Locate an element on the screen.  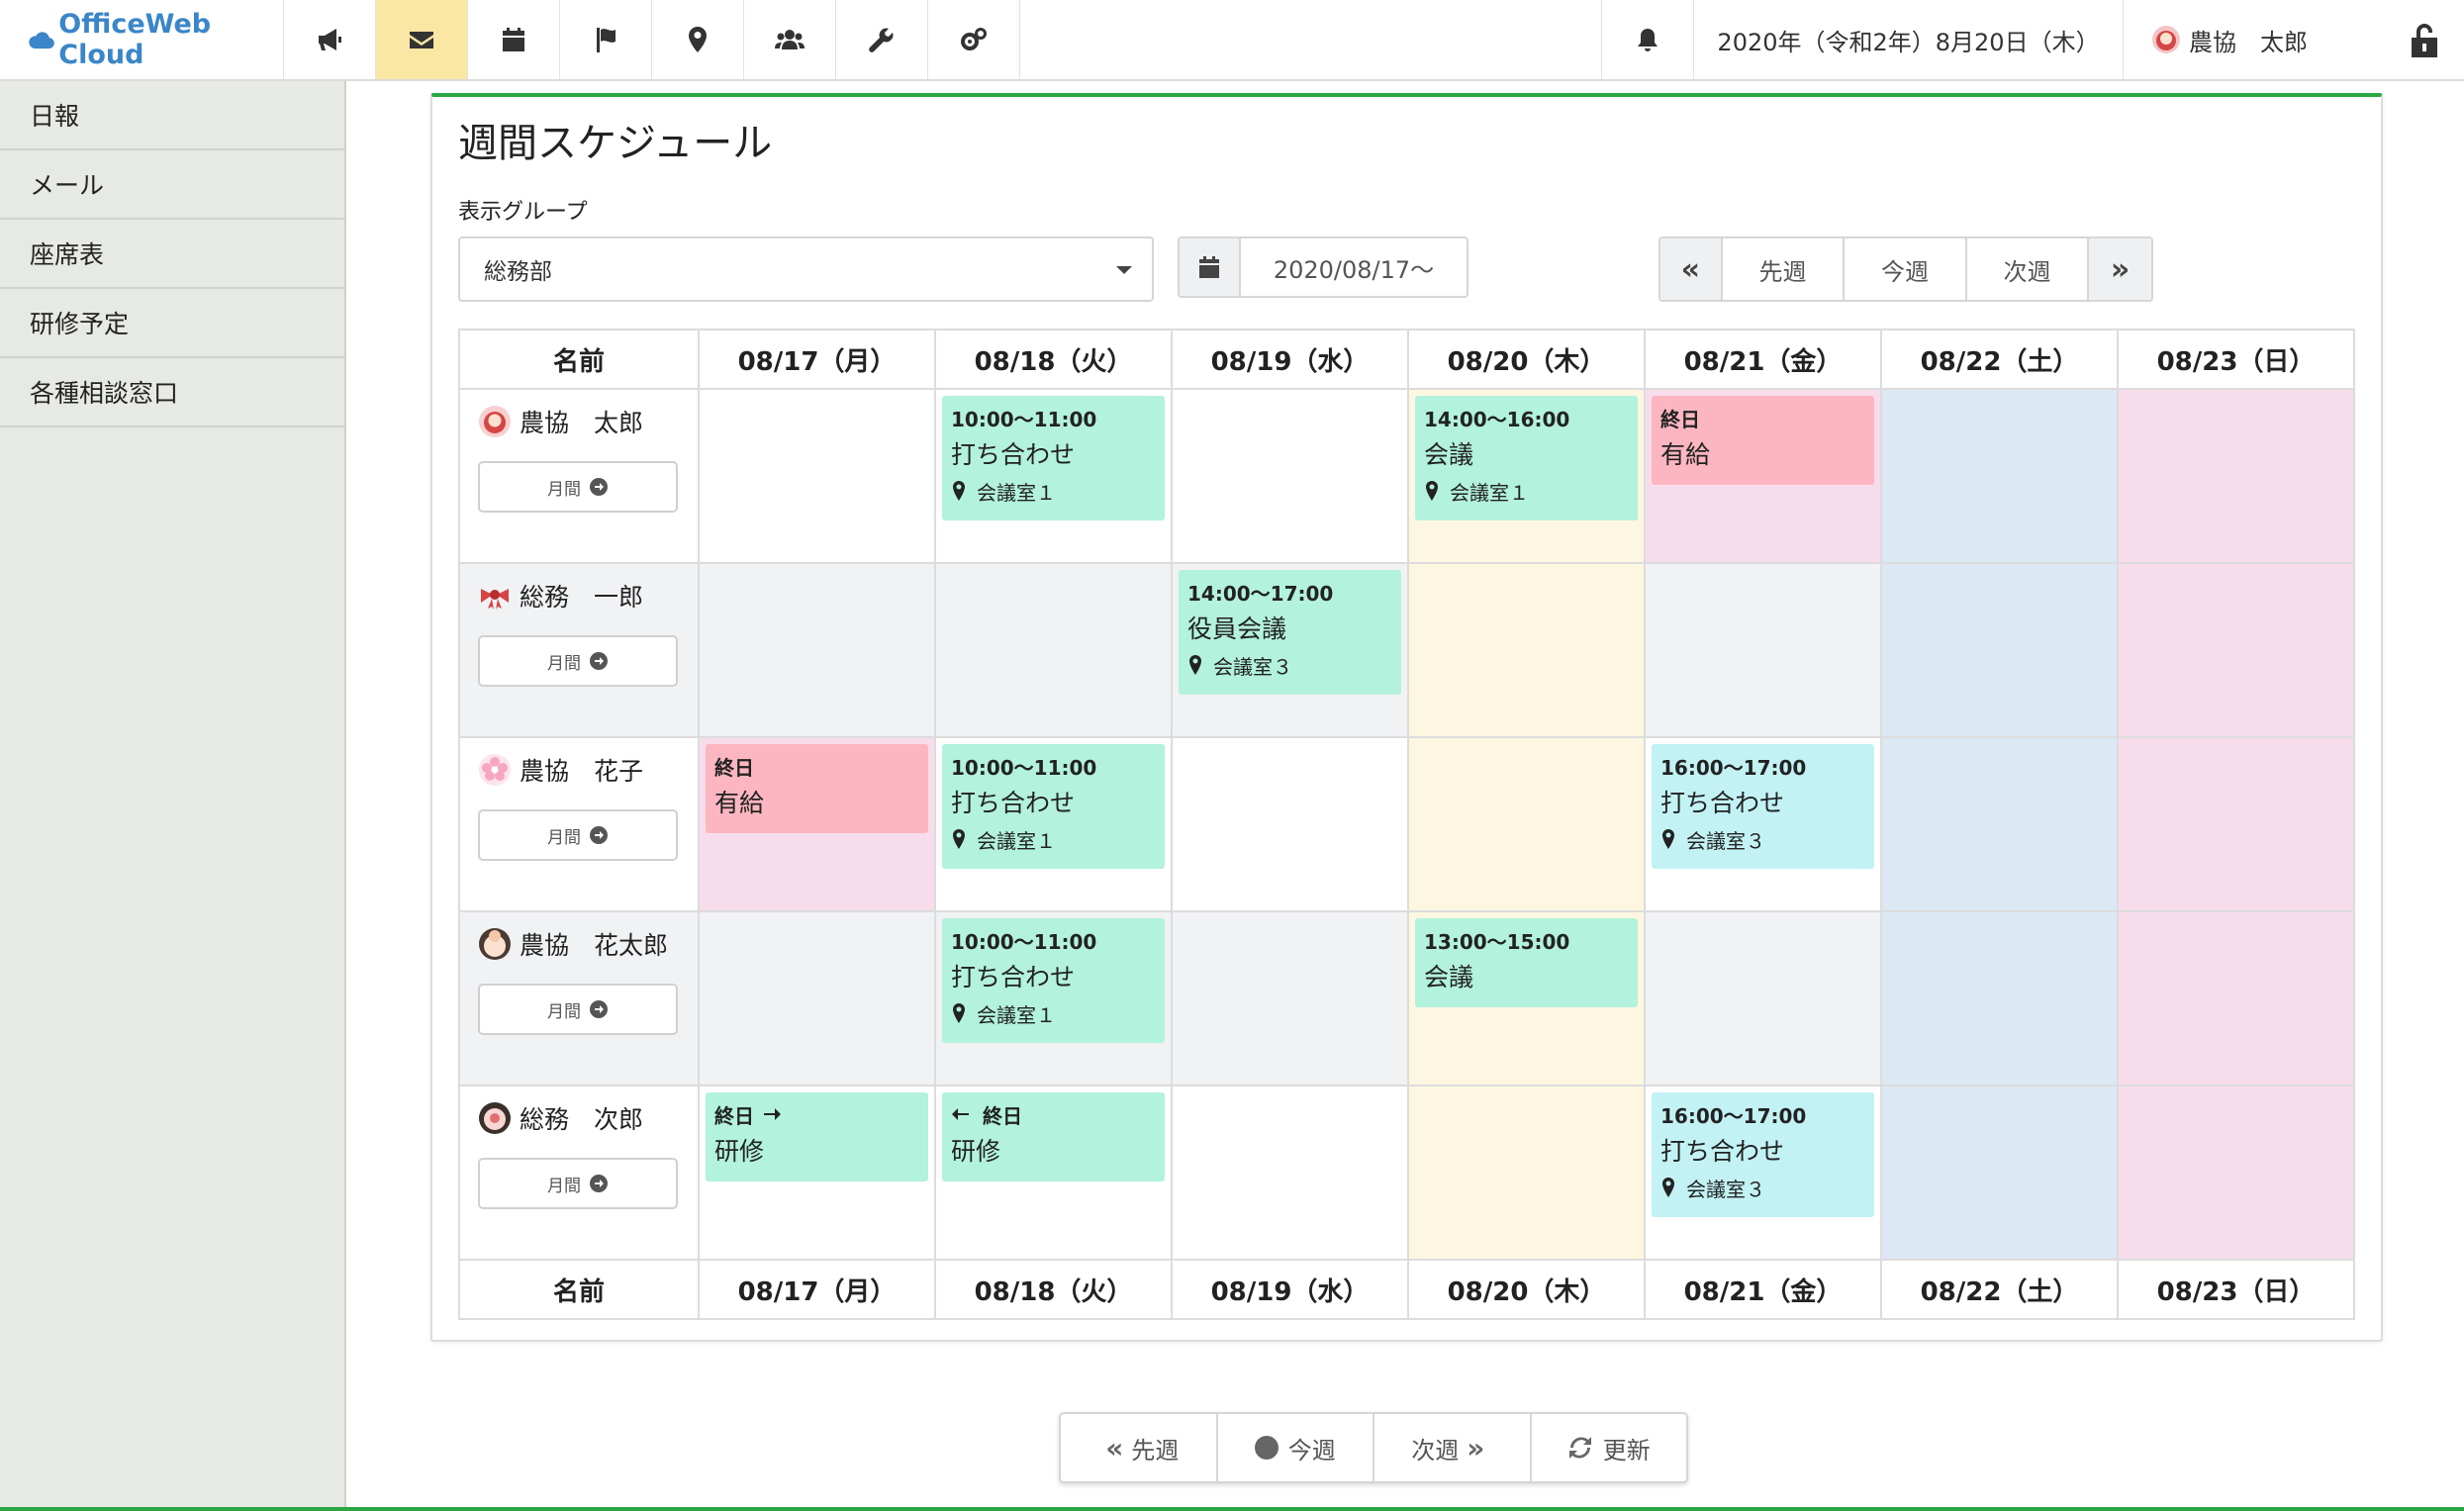
bottom-this-week-button: 今週 is located at coordinates (1296, 1447).